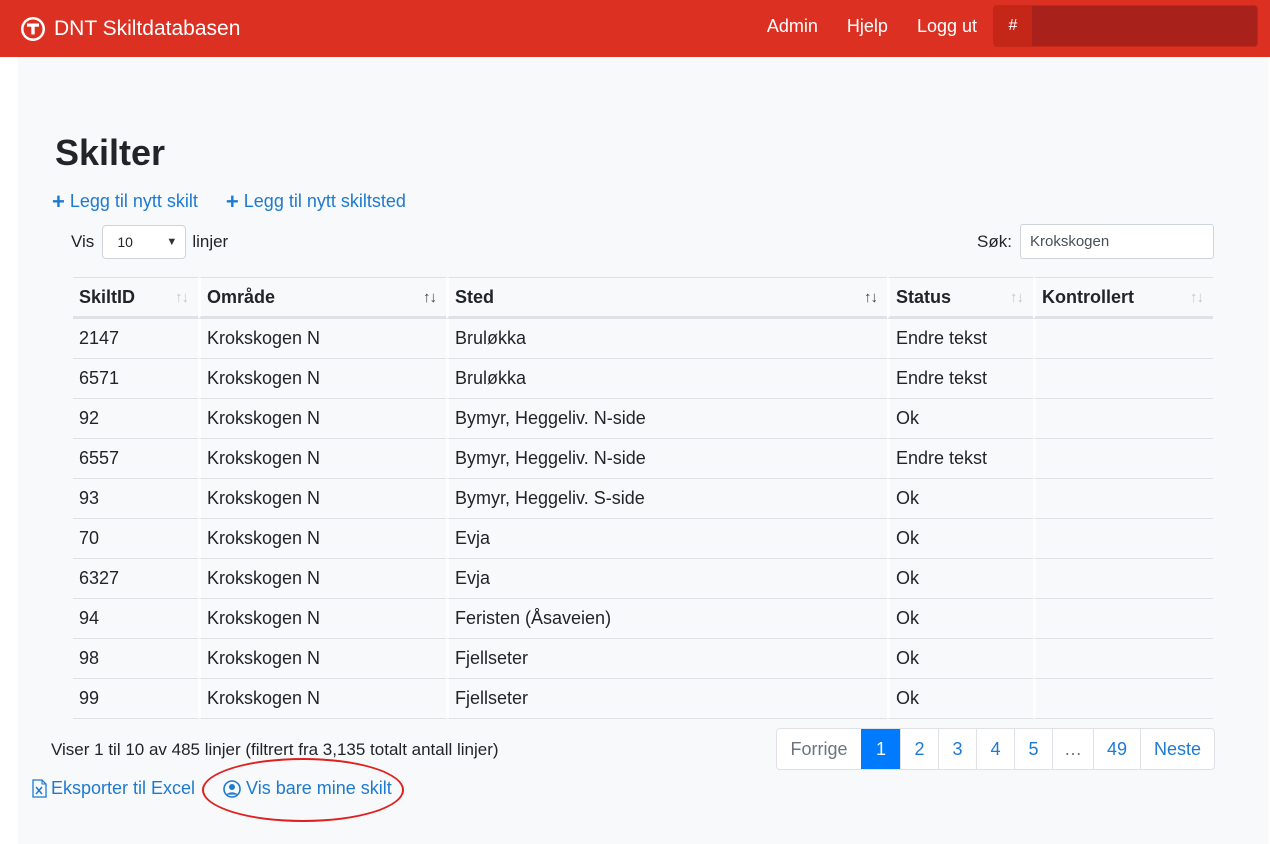 The height and width of the screenshot is (844, 1270). Describe the element at coordinates (125, 242) in the screenshot. I see `page-length-value: 10` at that location.